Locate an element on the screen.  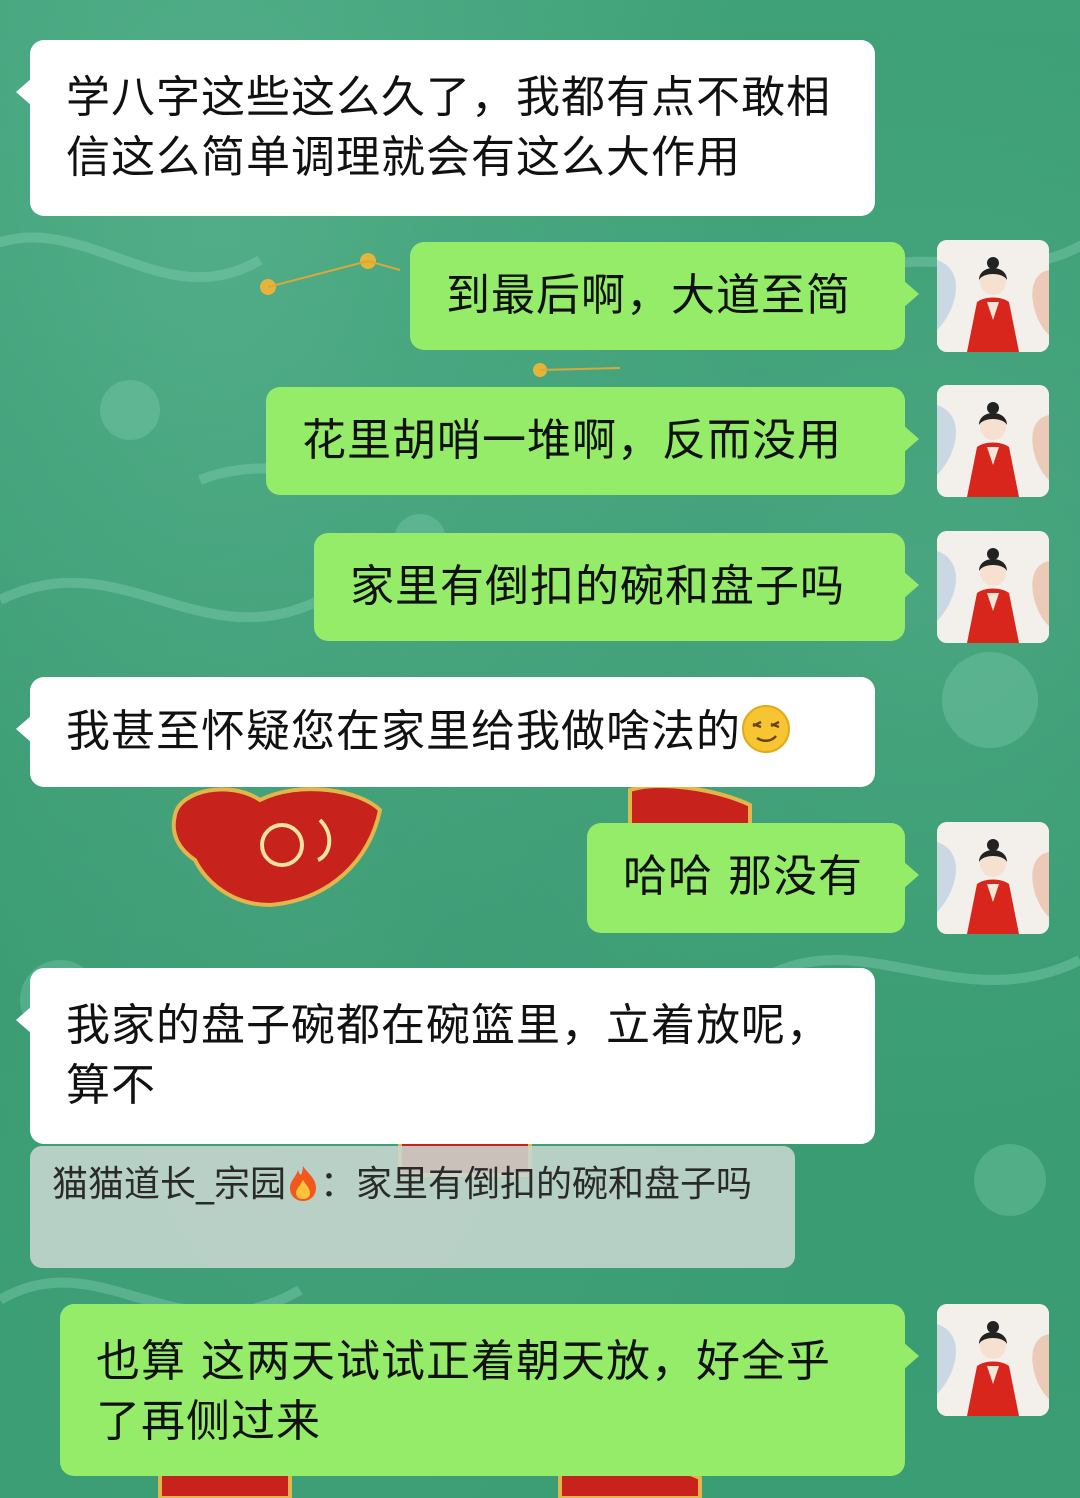
message-bubble-incoming: 学八字这些这么久了，我都有点不敢相信这么简单调理就会有这么大作用 is located at coordinates (445, 128).